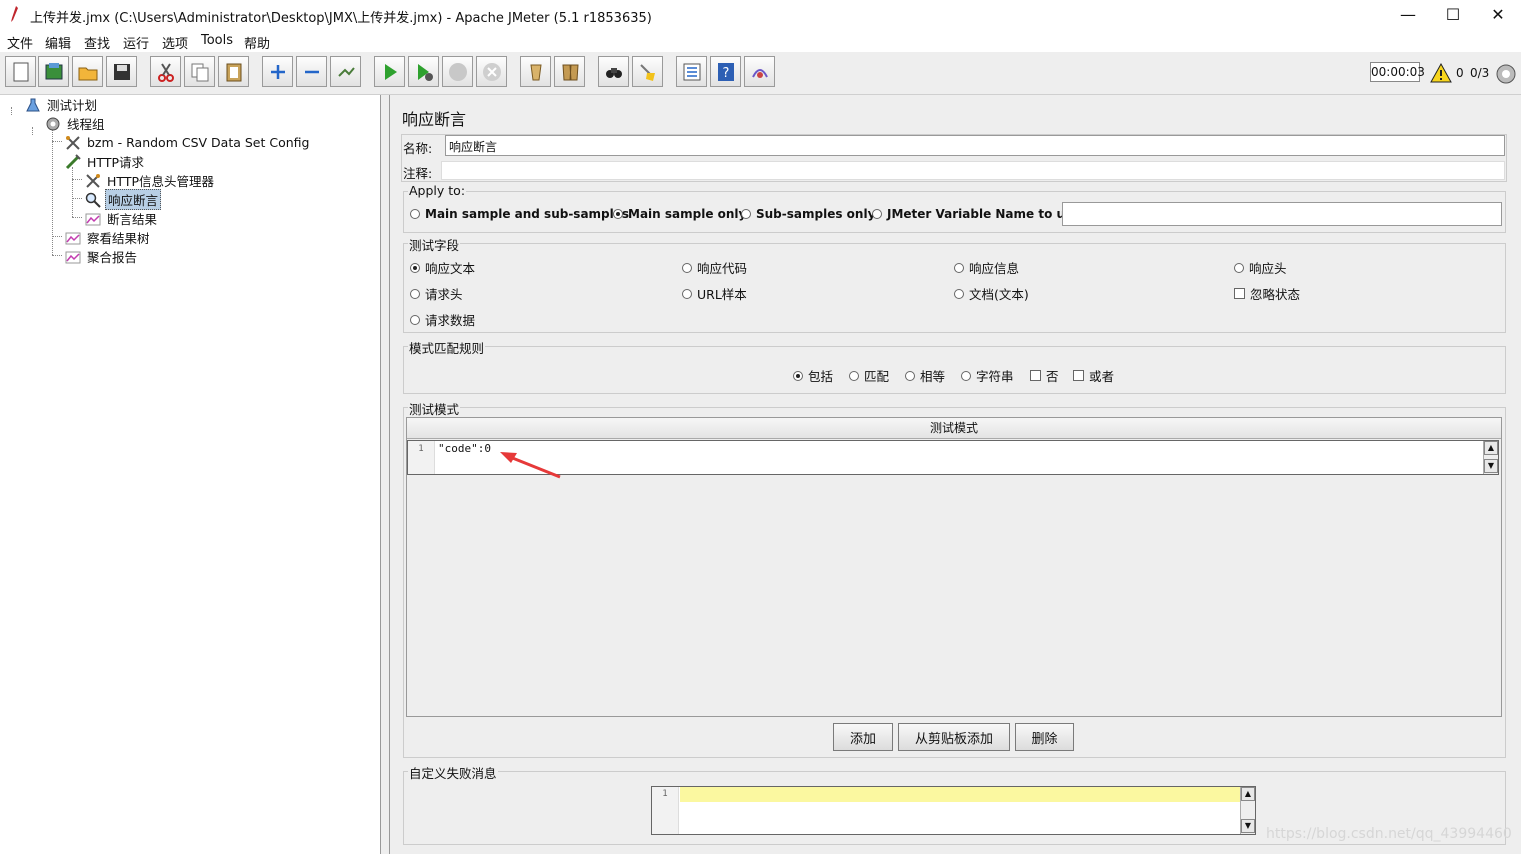 The width and height of the screenshot is (1521, 854). I want to click on field-url-sampled-radio: URL样本, so click(714, 293).